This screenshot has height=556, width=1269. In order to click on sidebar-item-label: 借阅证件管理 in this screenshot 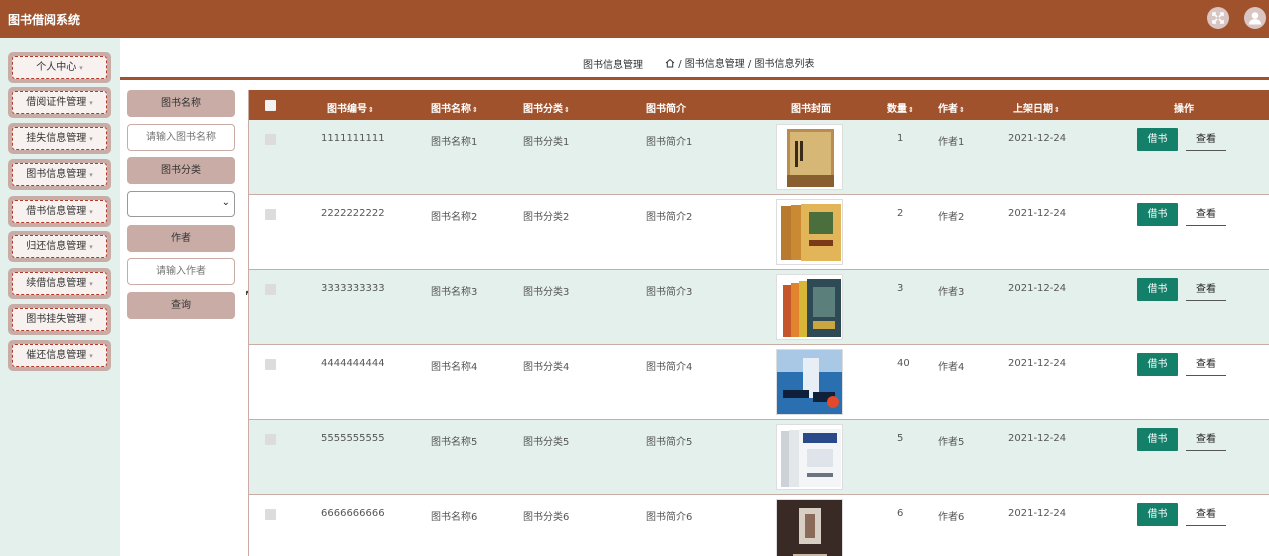, I will do `click(56, 102)`.